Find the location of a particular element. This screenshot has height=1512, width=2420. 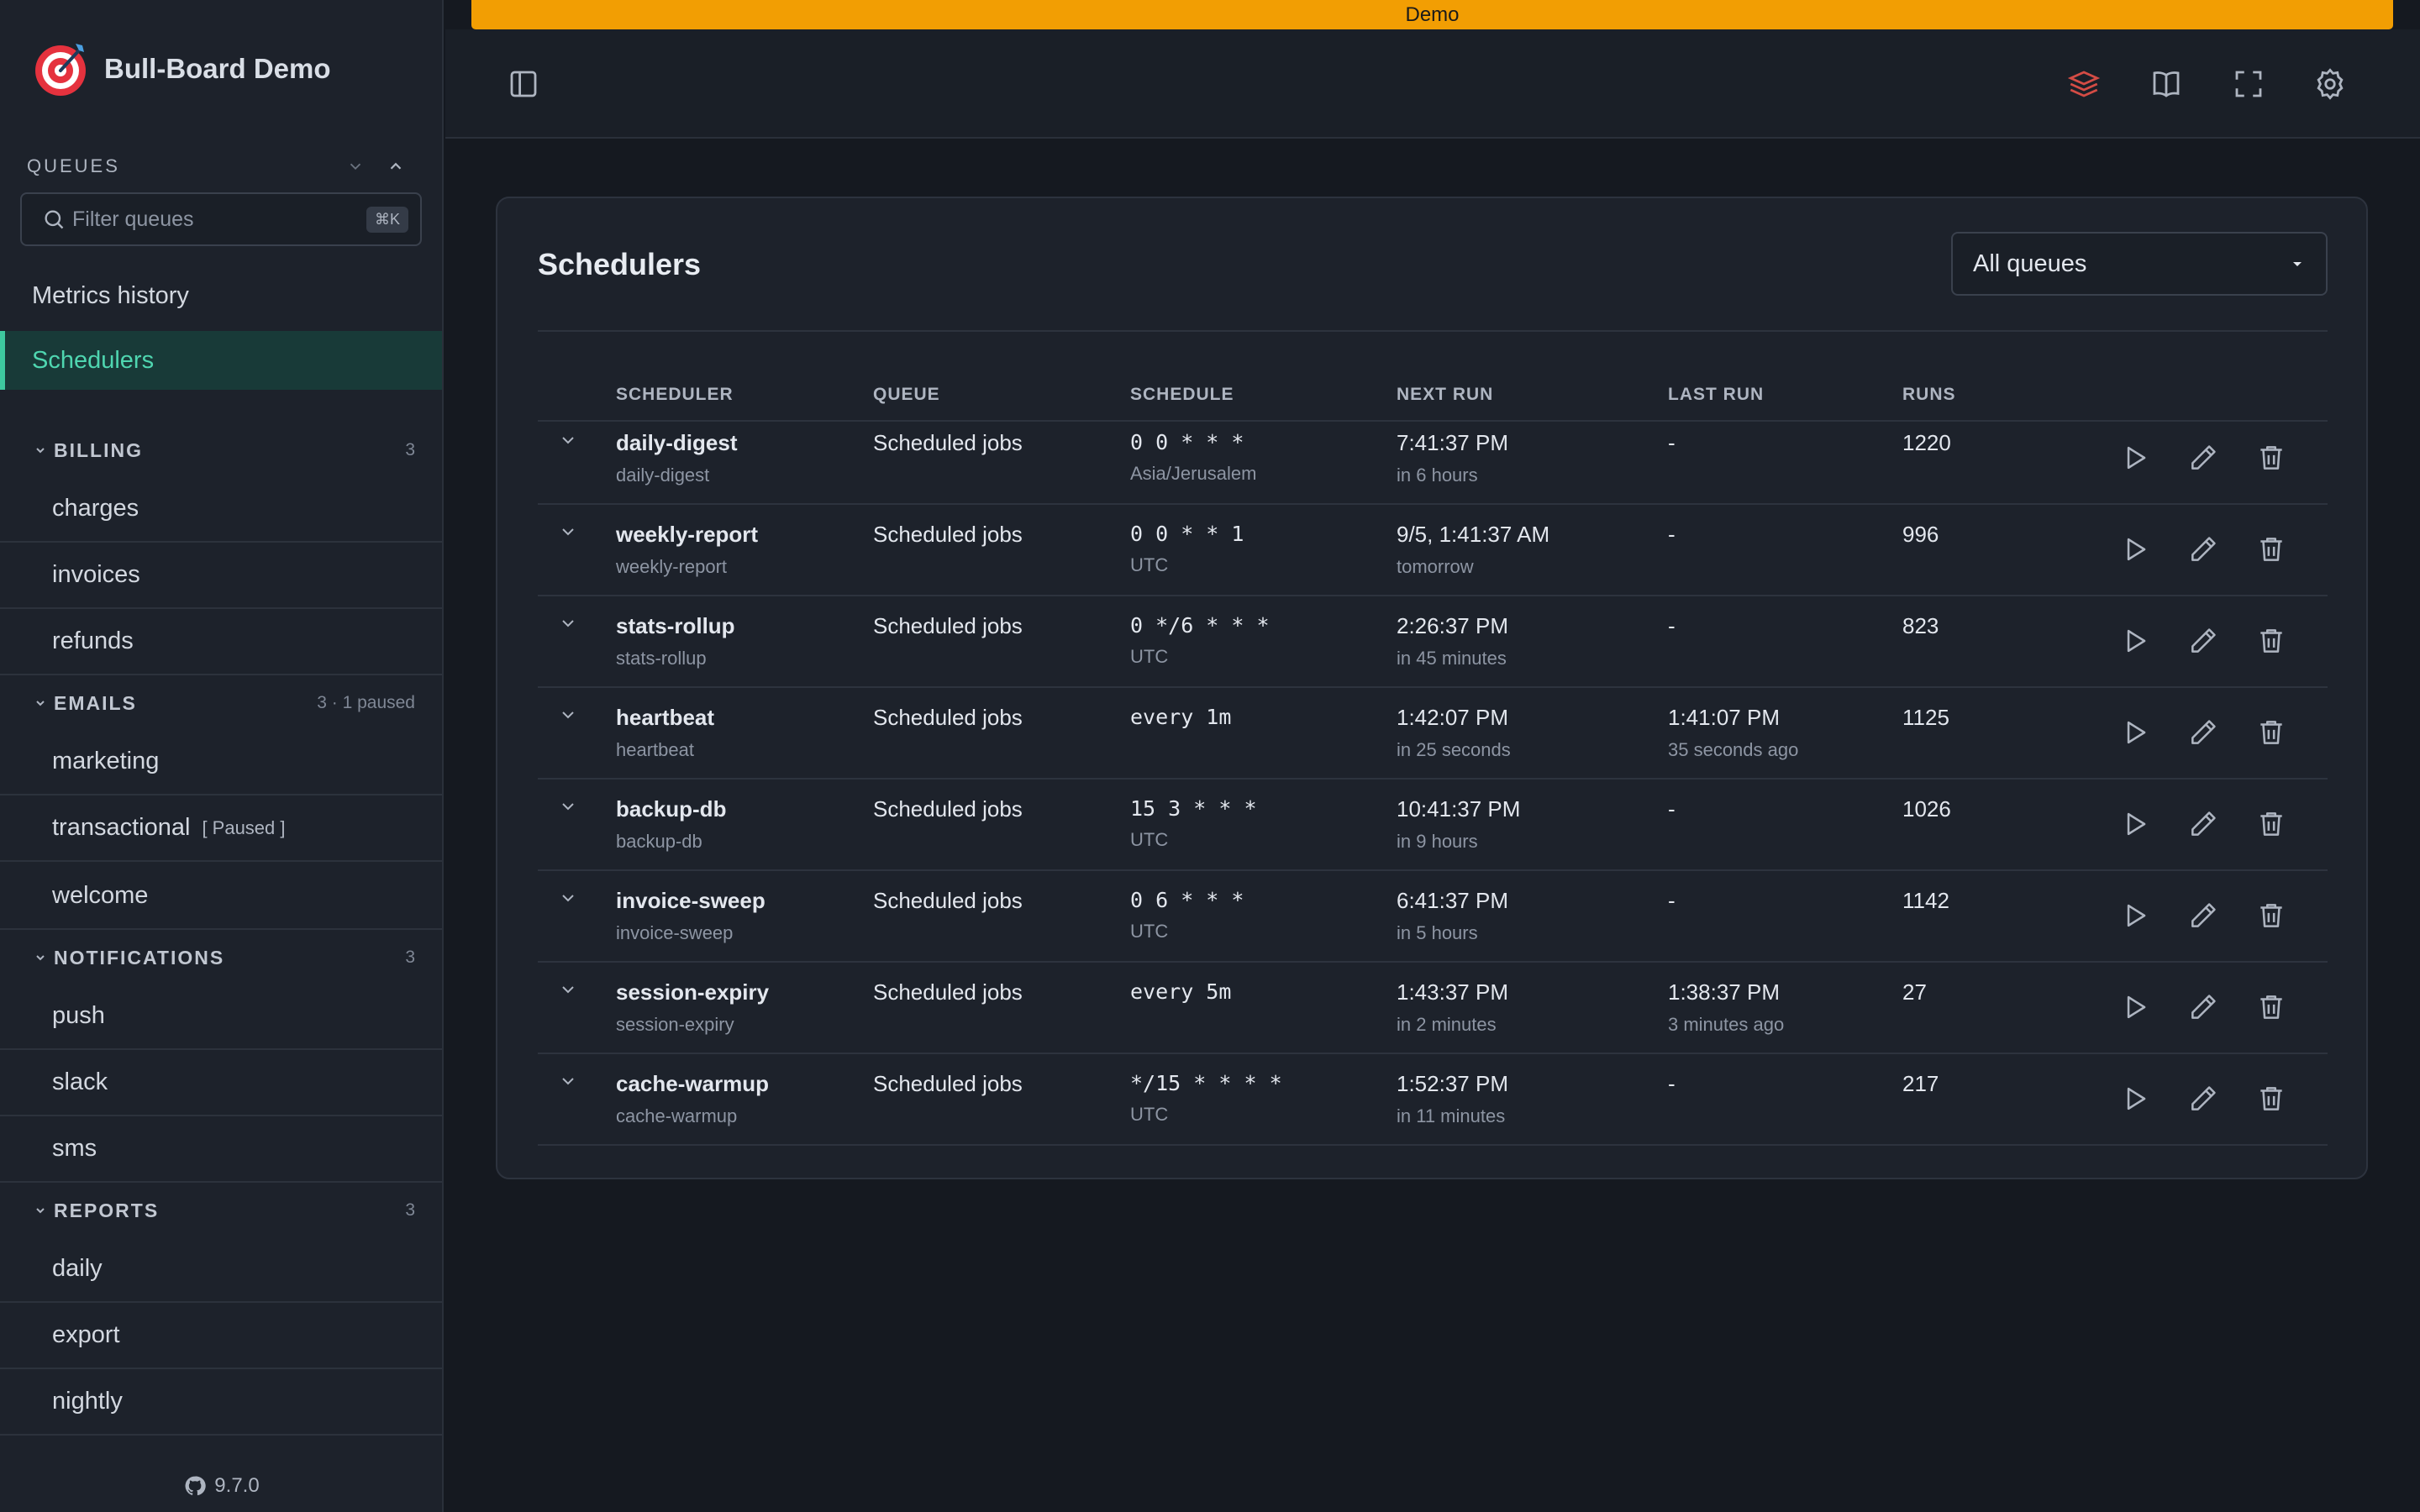

queue-label: nightly is located at coordinates (87, 1401).